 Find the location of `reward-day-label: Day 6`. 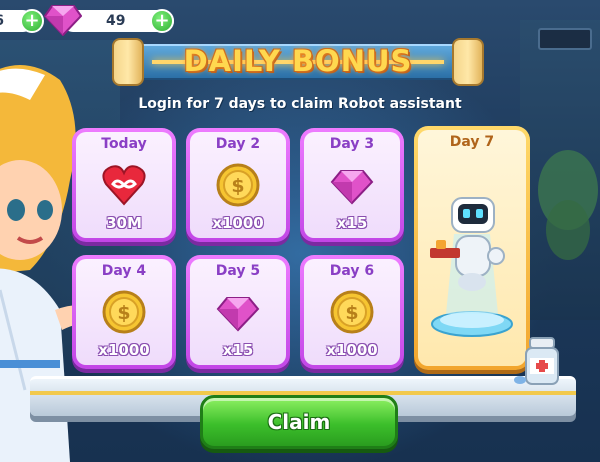

reward-day-label: Day 6 is located at coordinates (352, 271).